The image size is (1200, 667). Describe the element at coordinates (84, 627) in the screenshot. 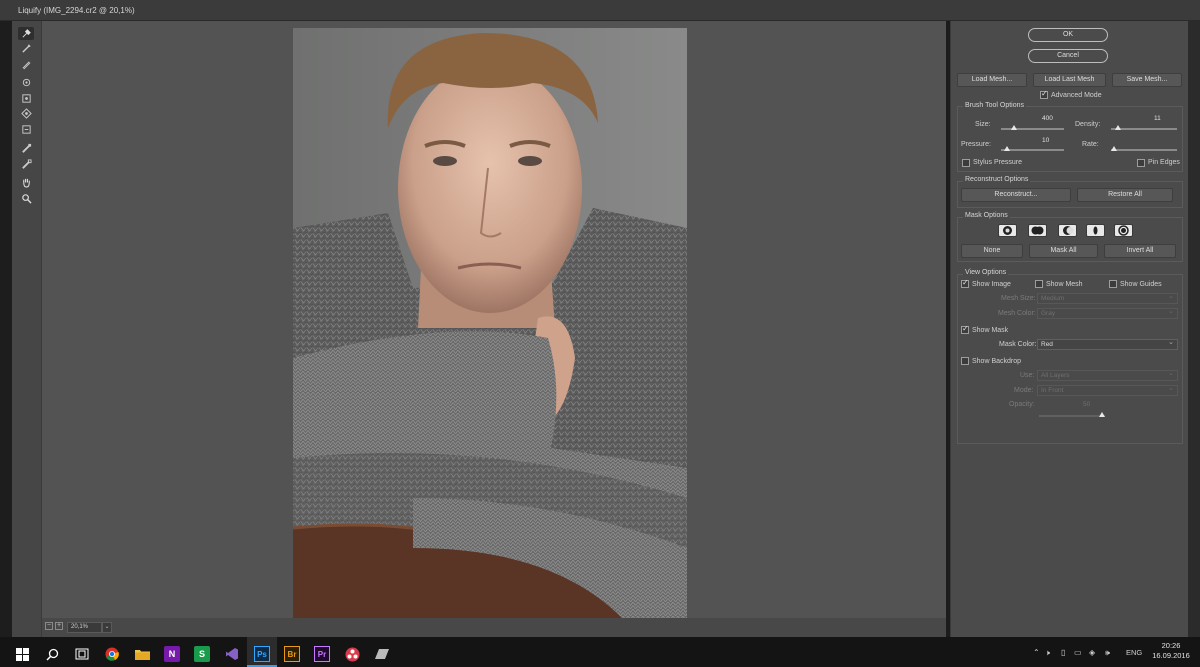

I see `zoom-field: 20,1%` at that location.